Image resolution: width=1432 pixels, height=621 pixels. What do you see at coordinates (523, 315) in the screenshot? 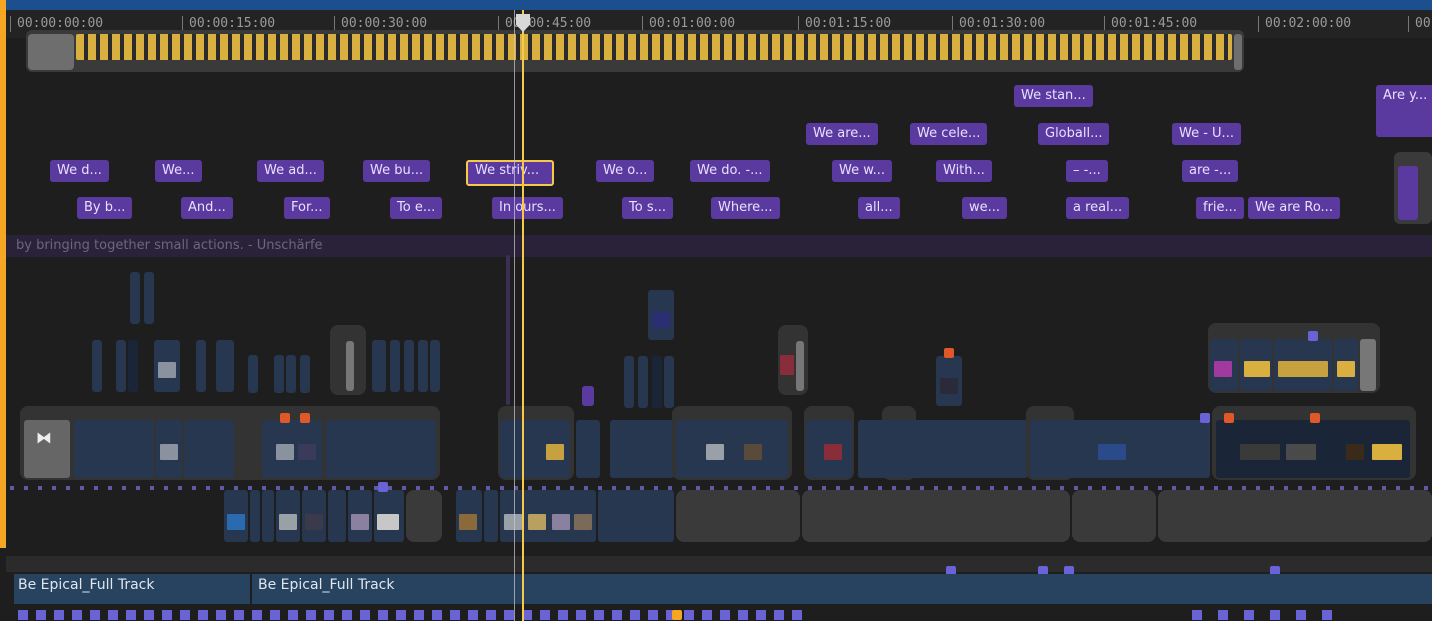
I see `playhead` at bounding box center [523, 315].